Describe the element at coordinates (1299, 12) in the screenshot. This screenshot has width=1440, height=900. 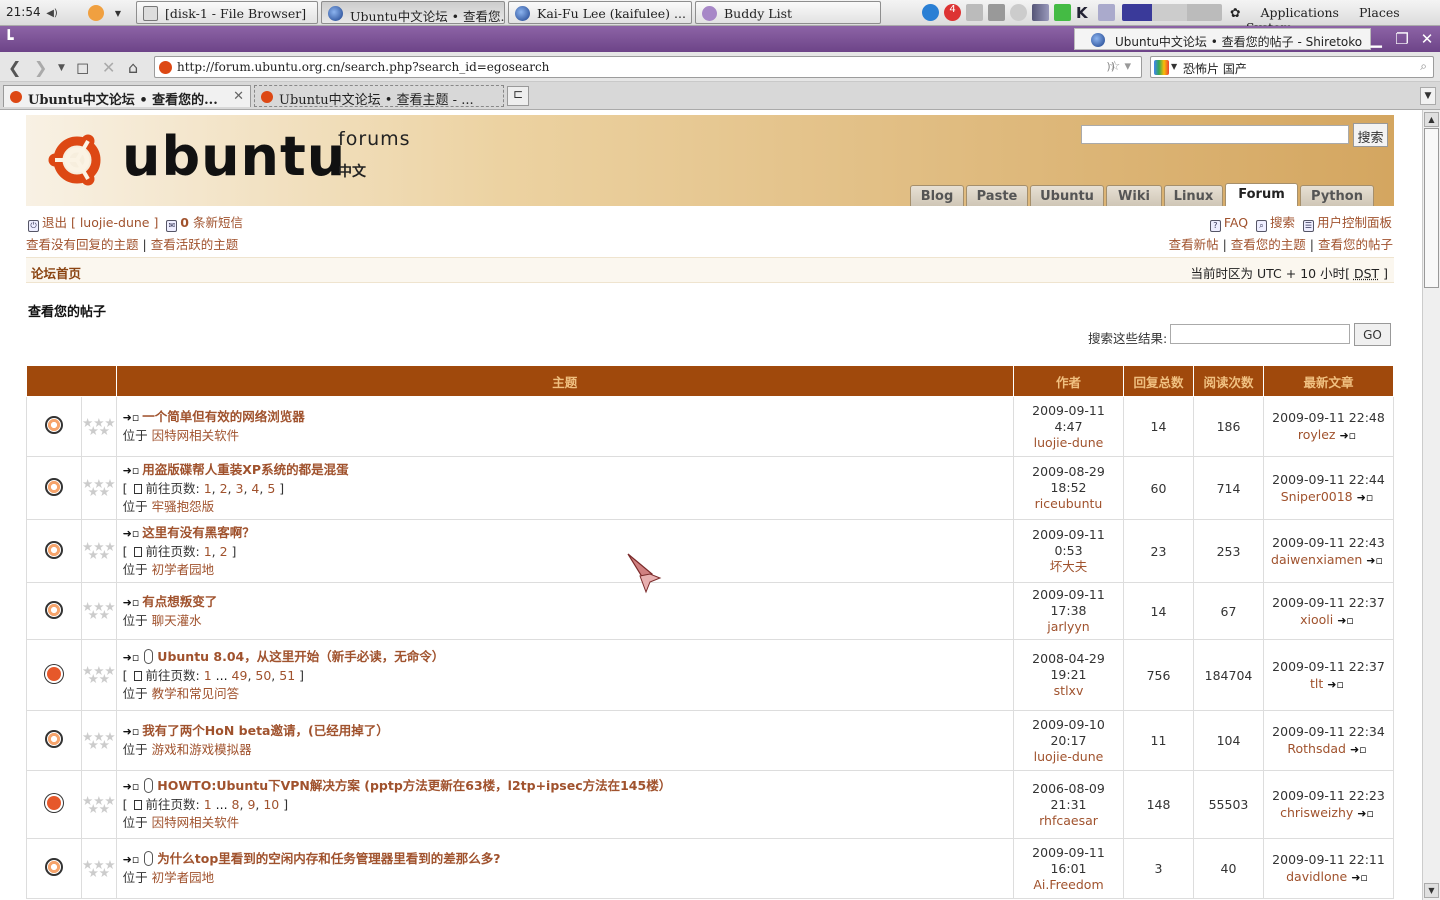
I see `menu-applications: Applications` at that location.